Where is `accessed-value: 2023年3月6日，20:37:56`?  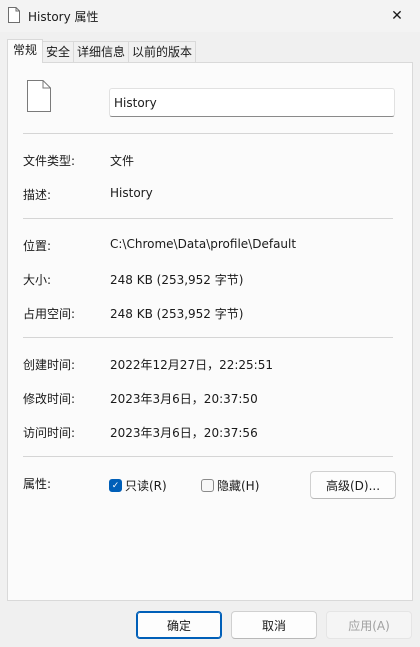 accessed-value: 2023年3月6日，20:37:56 is located at coordinates (184, 433).